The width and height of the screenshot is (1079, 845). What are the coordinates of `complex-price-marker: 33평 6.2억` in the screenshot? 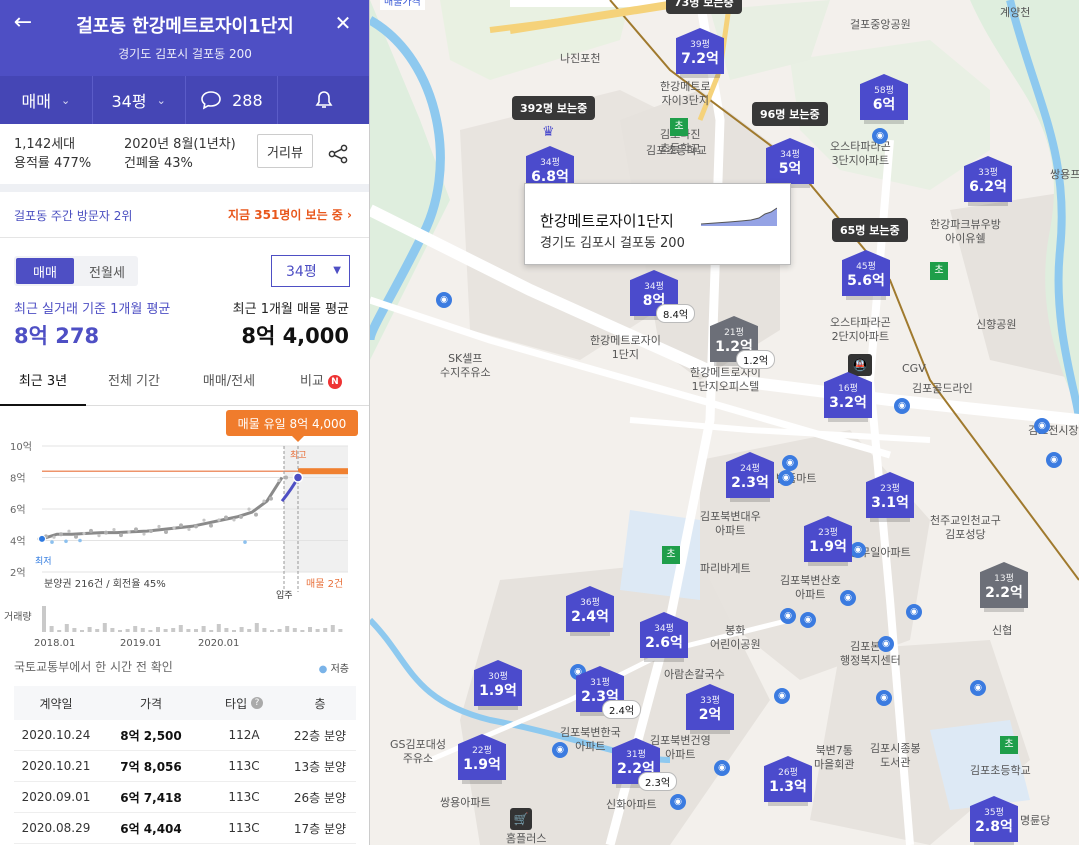 It's located at (988, 181).